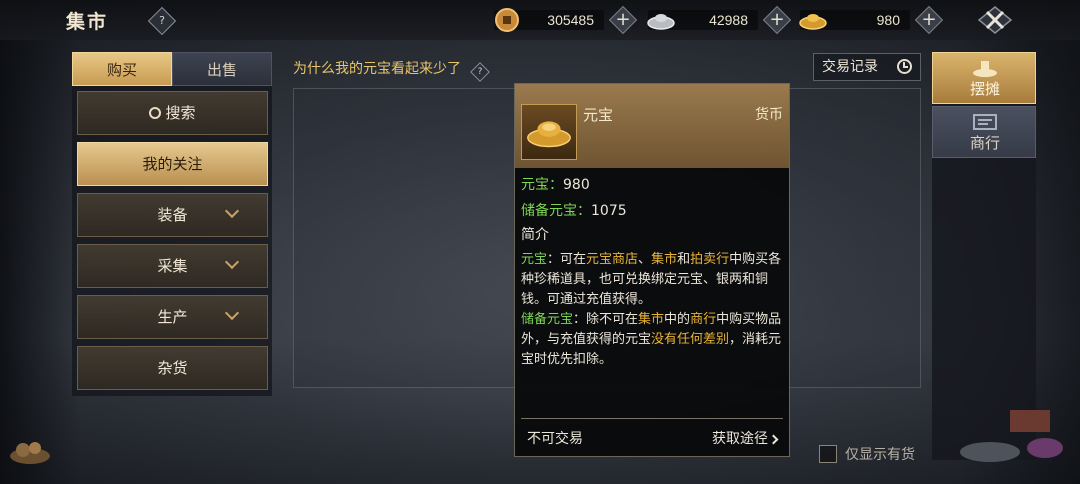  What do you see at coordinates (222, 69) in the screenshot?
I see `tab-sell: 出售` at bounding box center [222, 69].